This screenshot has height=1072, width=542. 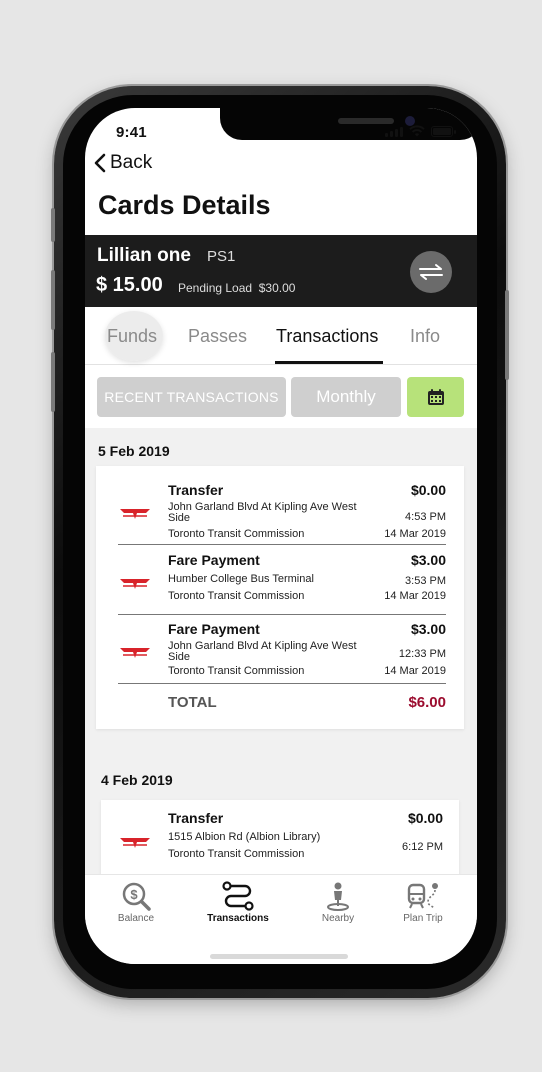 I want to click on speaker-grille, so click(x=366, y=121).